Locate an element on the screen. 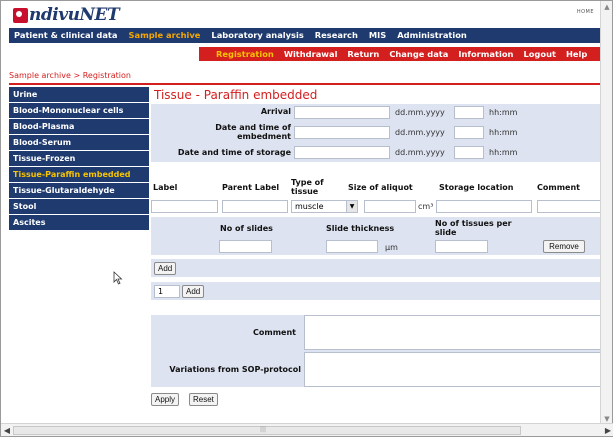 This screenshot has height=437, width=613. add-slide-button: Add is located at coordinates (165, 268).